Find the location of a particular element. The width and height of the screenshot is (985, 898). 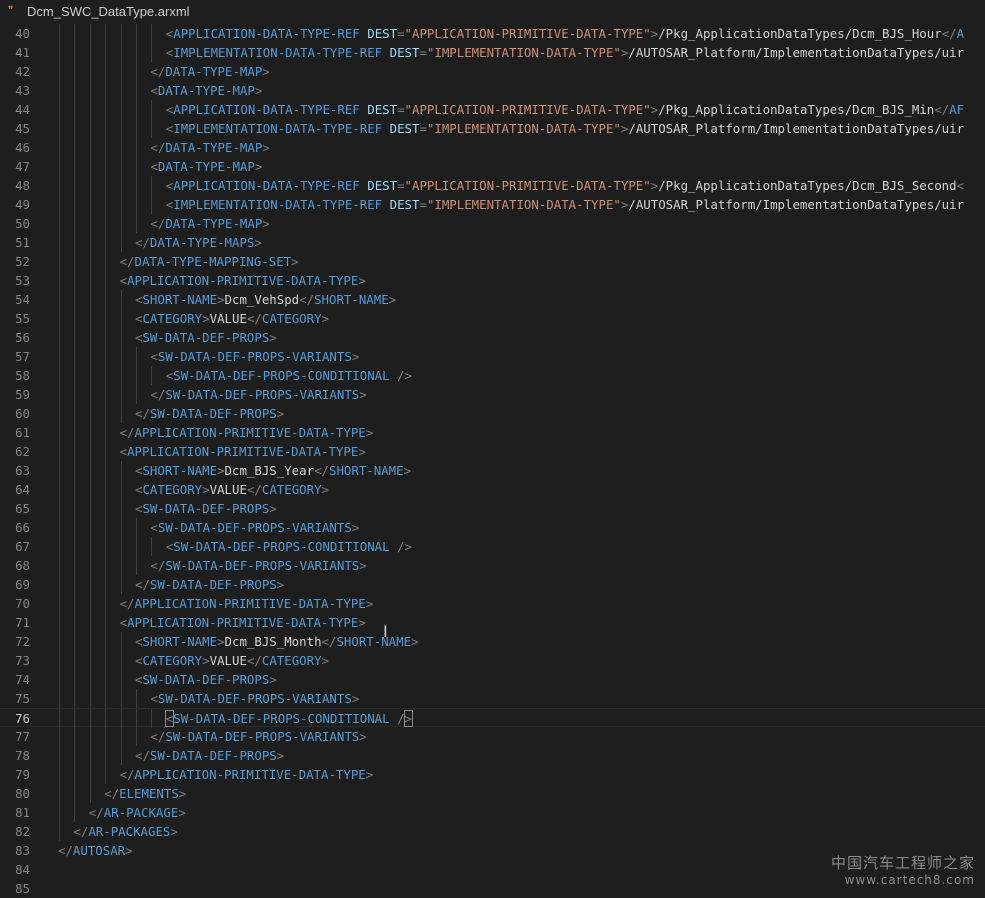

code-line: 68 </SW-DATA-DEF-PROPS-VARIANTS> is located at coordinates (492, 565).